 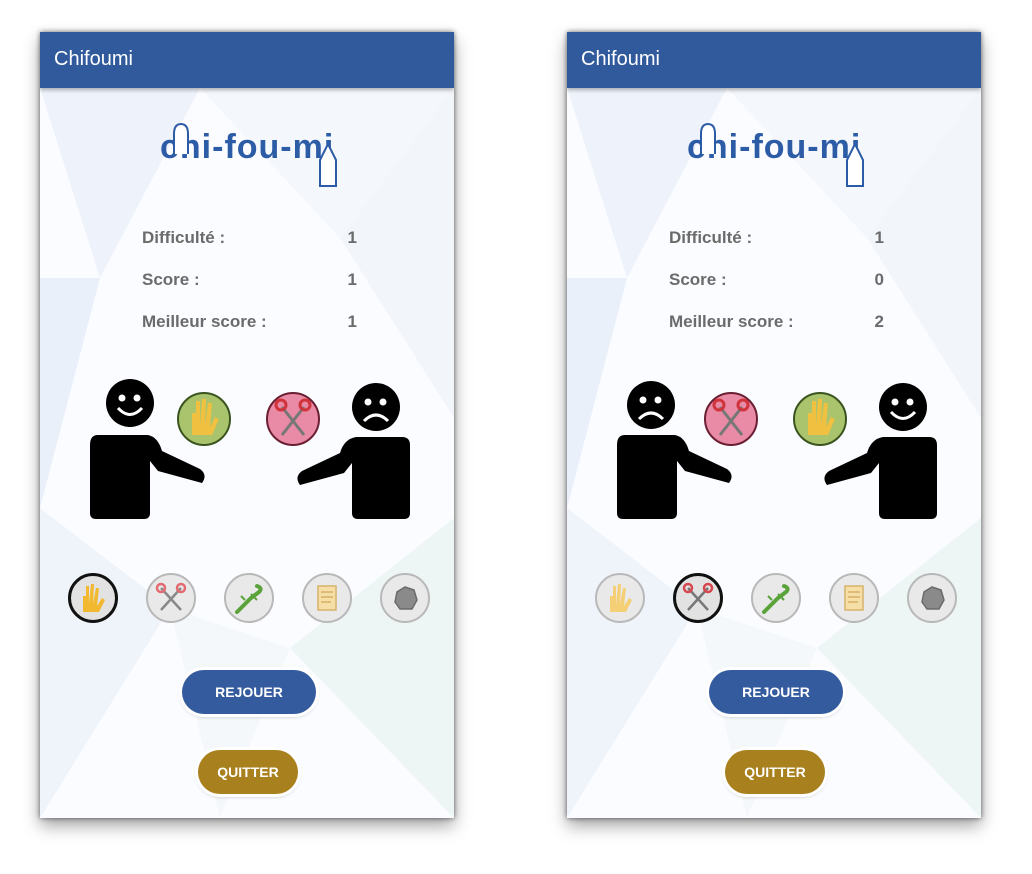 What do you see at coordinates (249, 333) in the screenshot?
I see `stat-best-score: Meilleur score : 1` at bounding box center [249, 333].